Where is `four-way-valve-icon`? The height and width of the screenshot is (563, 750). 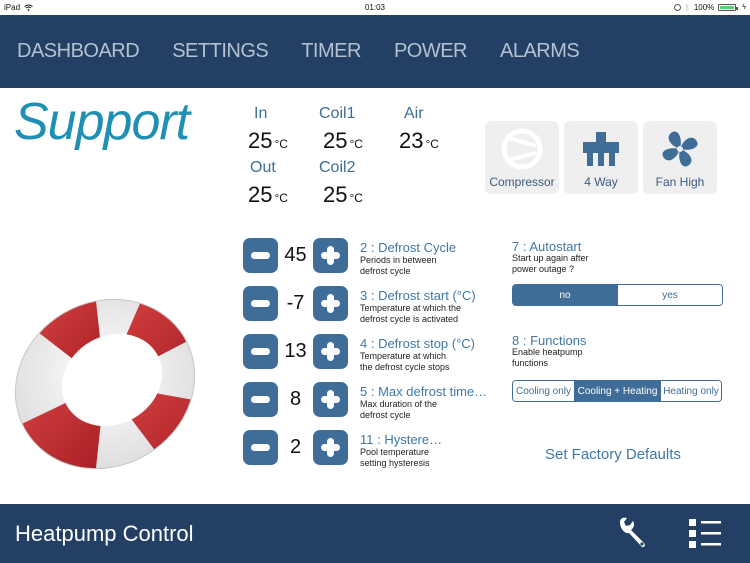
four-way-valve-icon is located at coordinates (601, 149).